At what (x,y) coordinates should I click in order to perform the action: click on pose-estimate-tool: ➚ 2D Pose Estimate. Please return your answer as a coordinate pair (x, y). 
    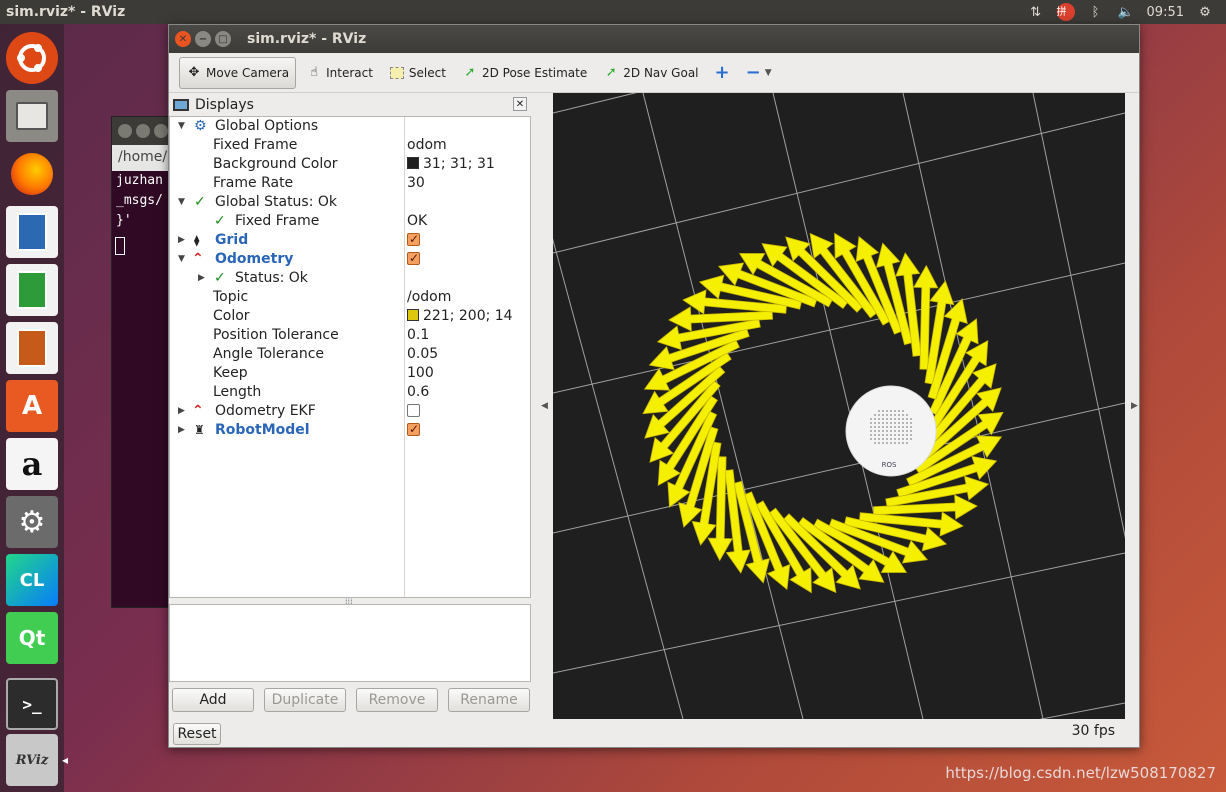
    Looking at the image, I should click on (524, 73).